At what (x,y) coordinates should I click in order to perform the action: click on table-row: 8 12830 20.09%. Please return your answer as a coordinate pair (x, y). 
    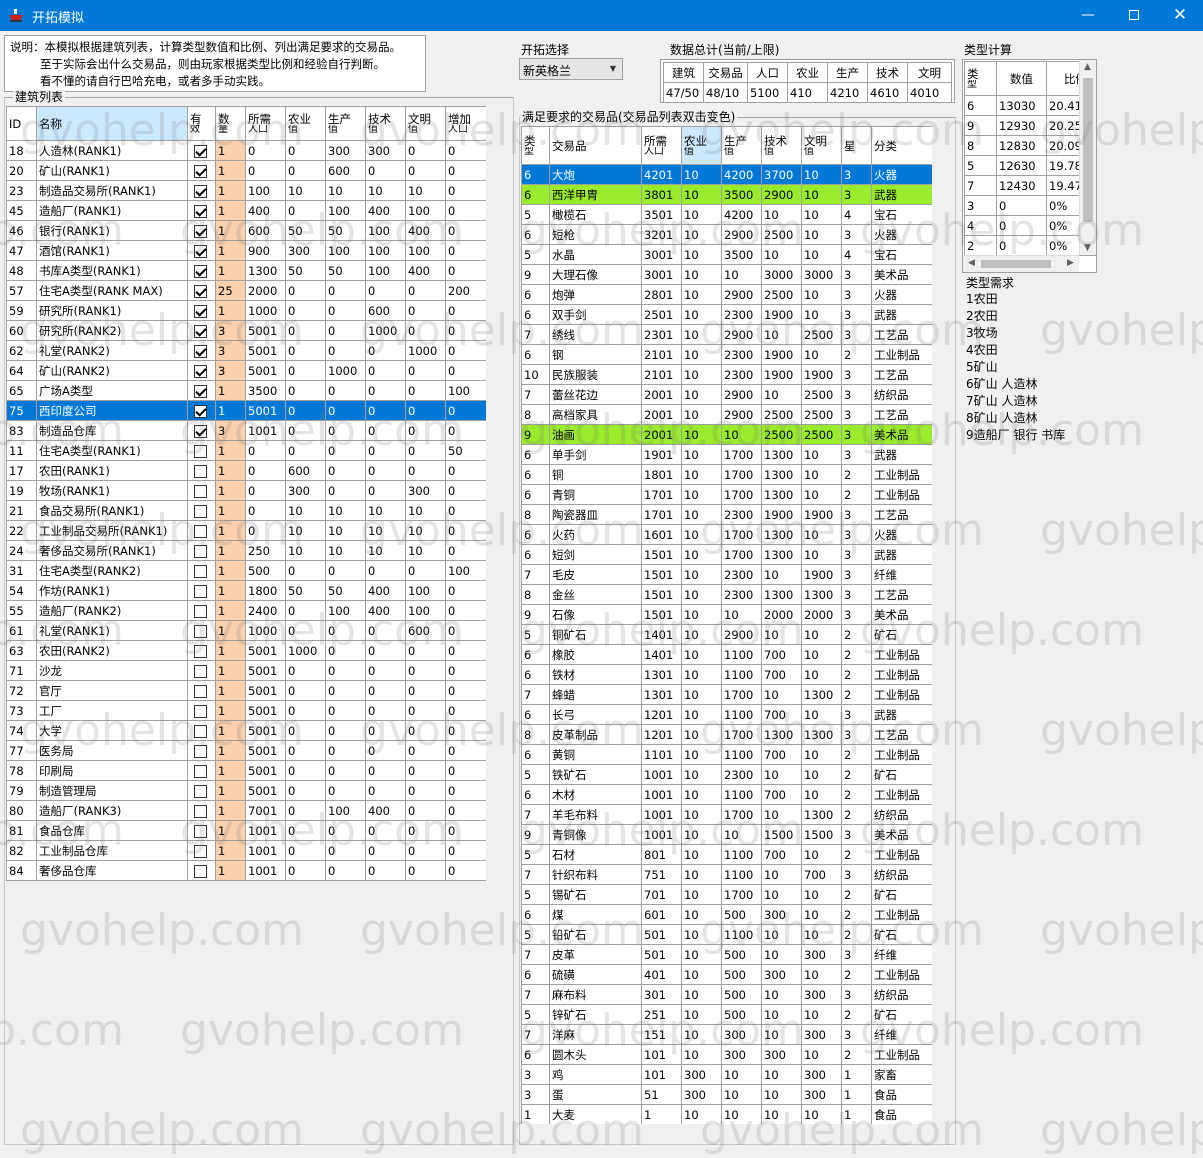
    Looking at the image, I should click on (1030, 145).